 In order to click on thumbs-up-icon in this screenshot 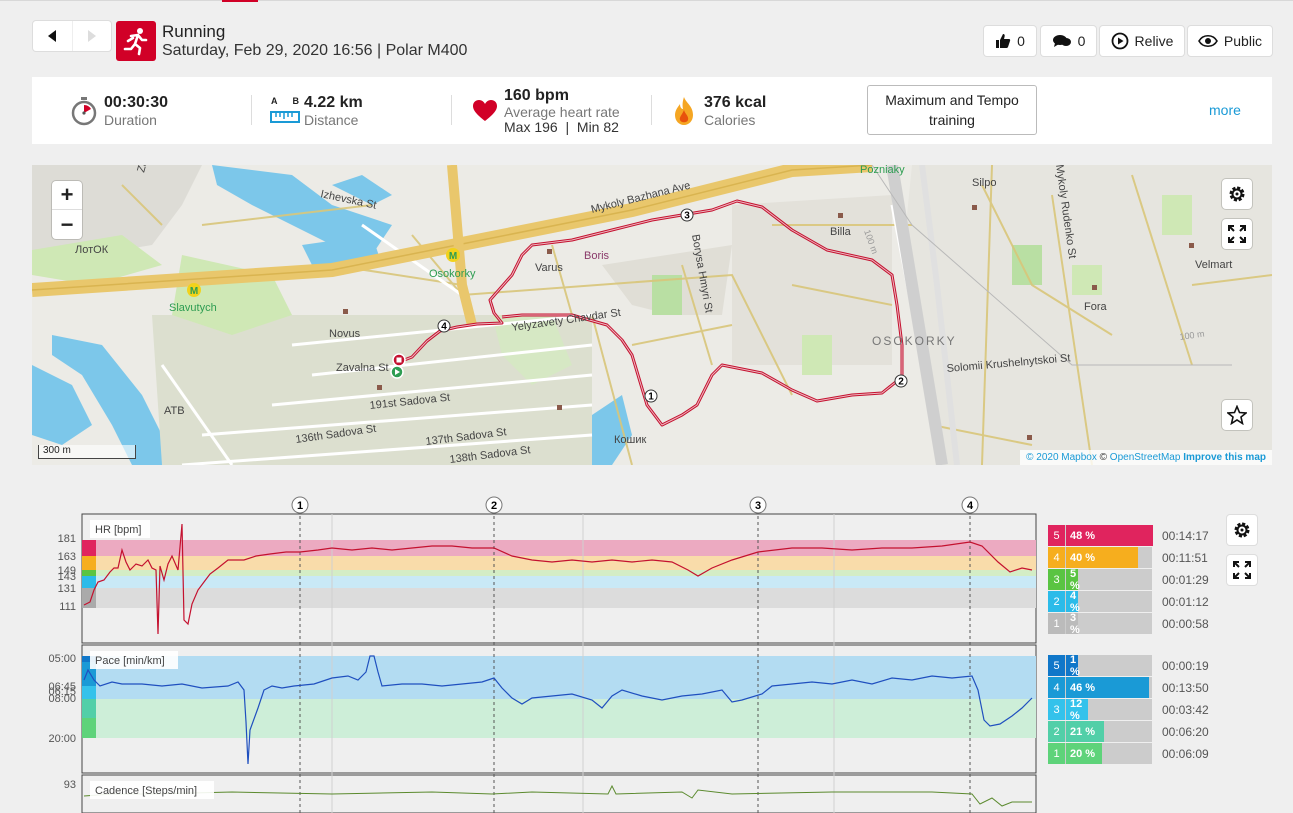, I will do `click(1003, 41)`.